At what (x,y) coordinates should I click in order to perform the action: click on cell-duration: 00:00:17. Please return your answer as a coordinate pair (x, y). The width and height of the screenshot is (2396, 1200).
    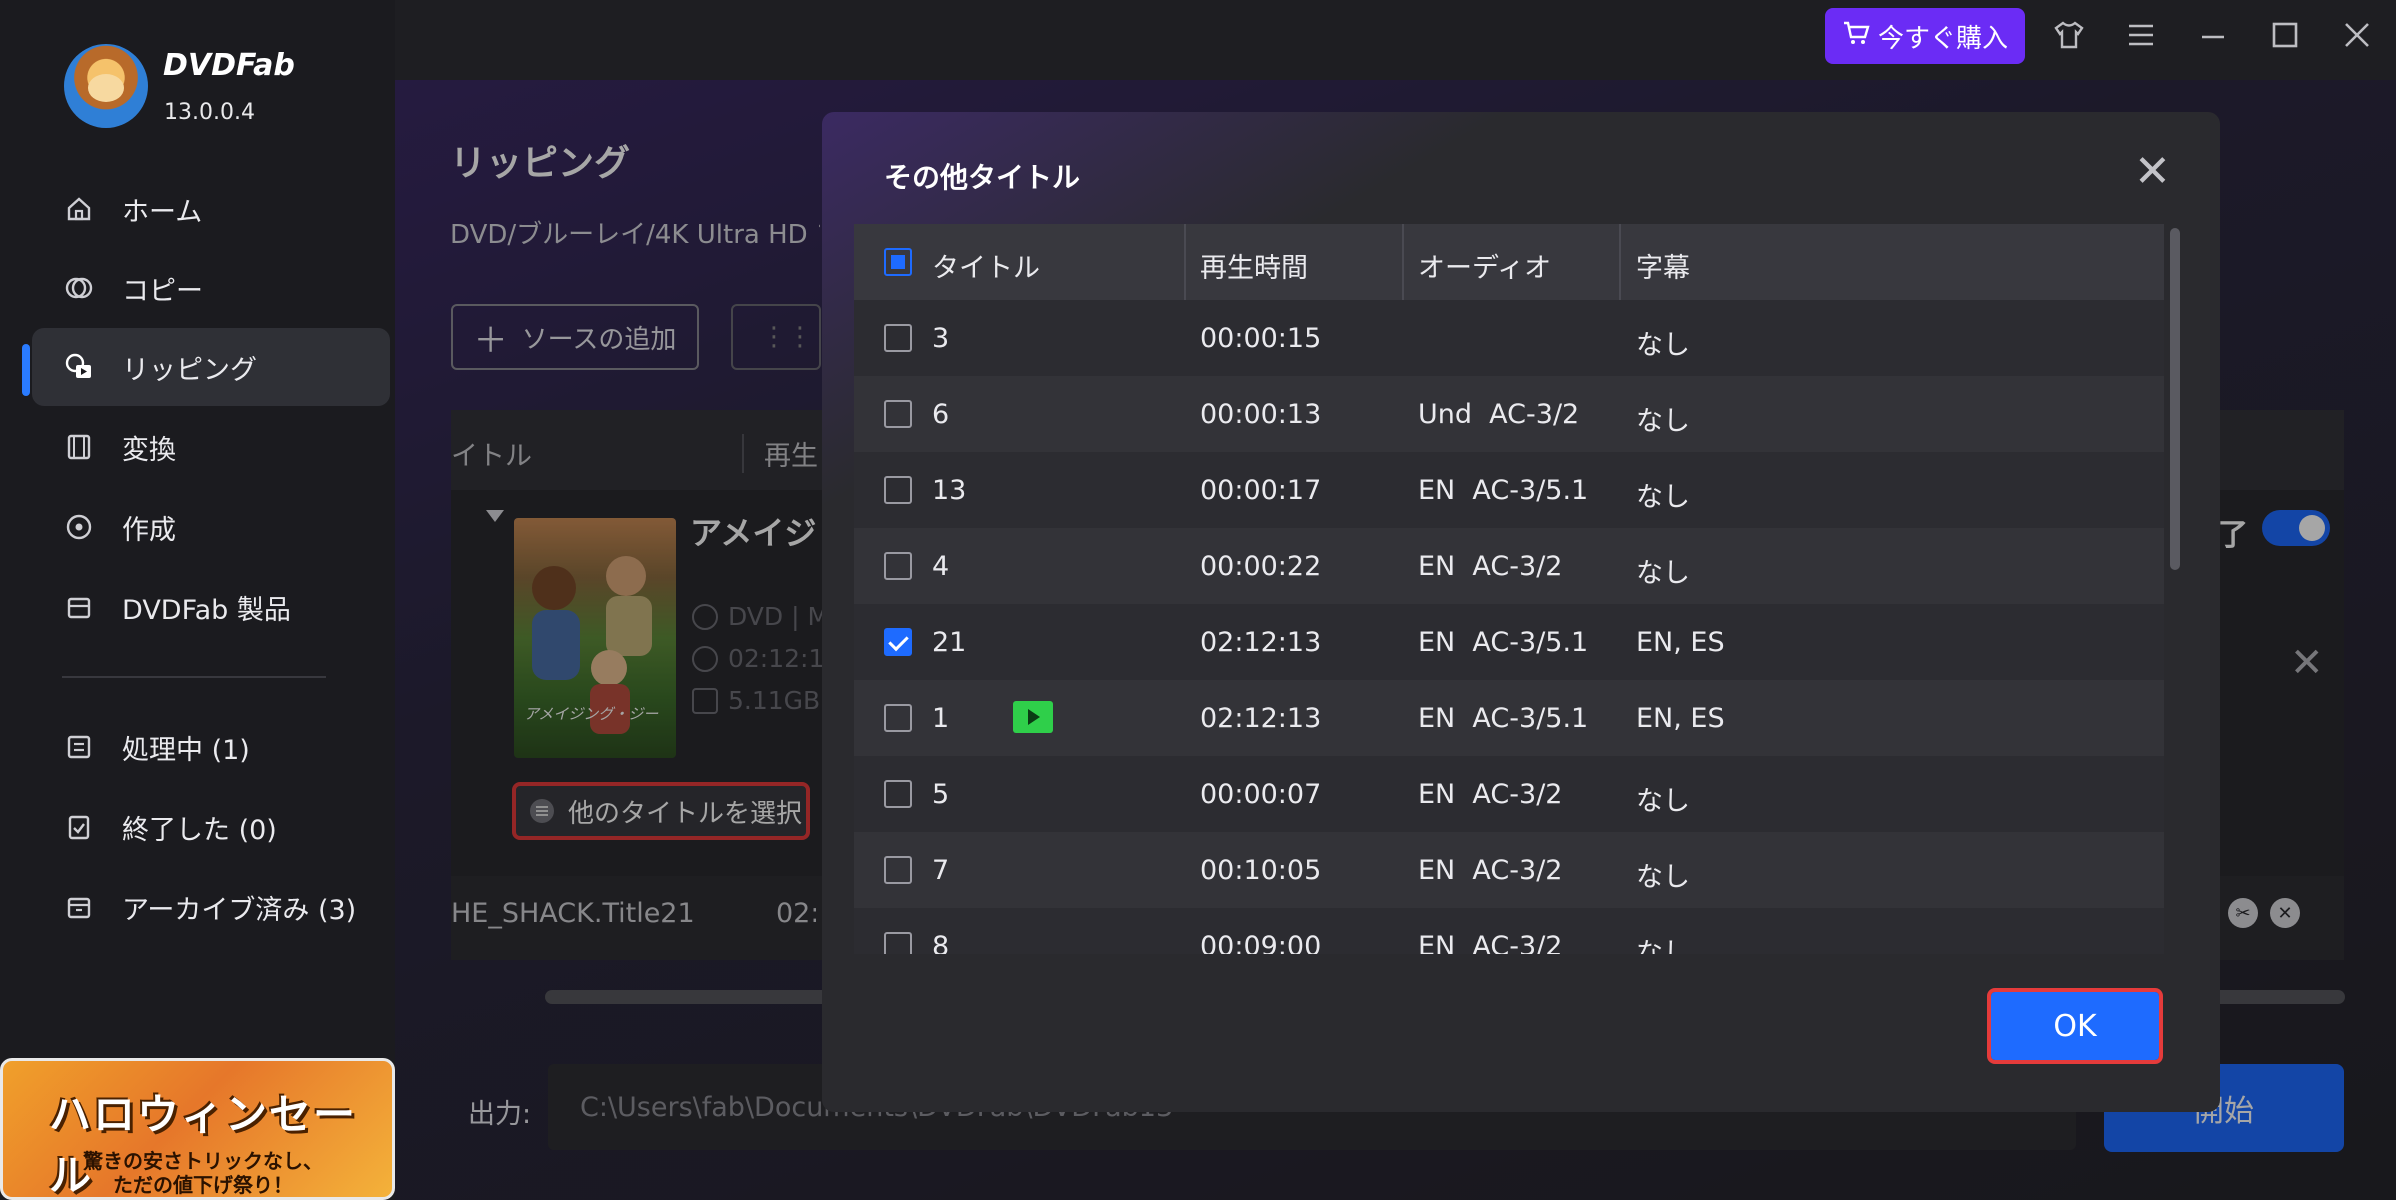
    Looking at the image, I should click on (1261, 490).